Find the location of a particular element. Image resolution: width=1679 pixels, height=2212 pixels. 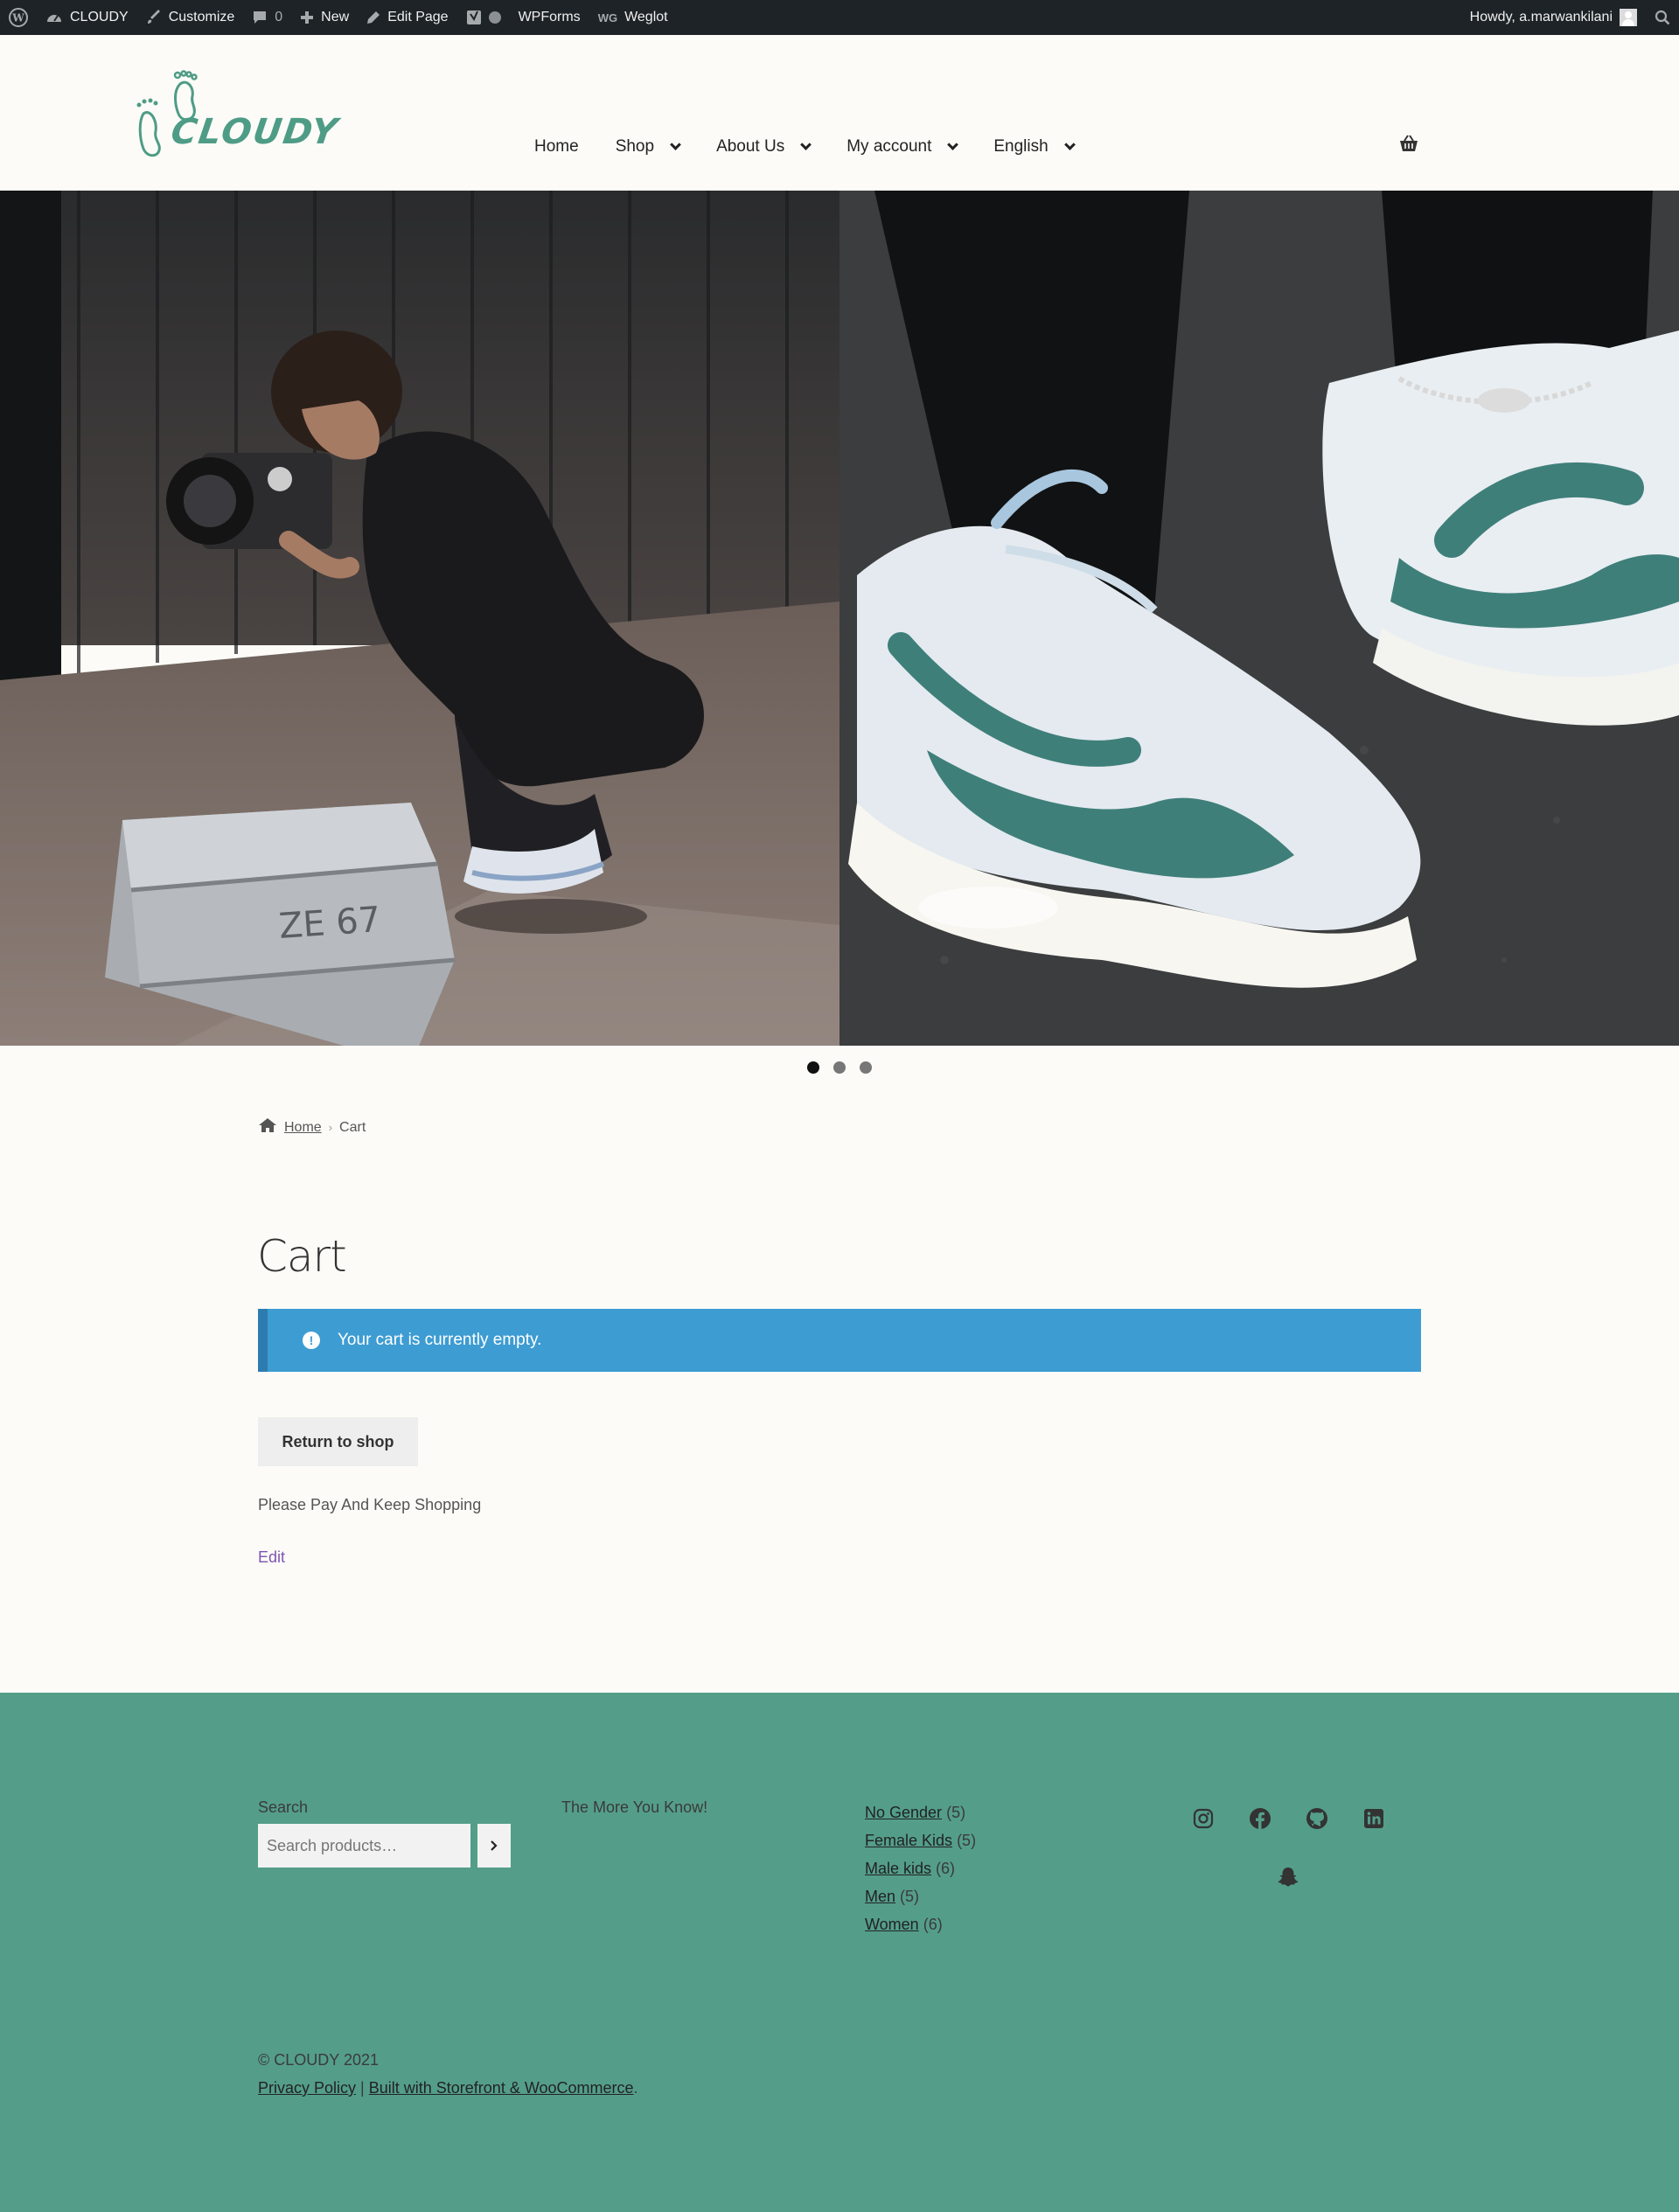

home-icon is located at coordinates (268, 1127).